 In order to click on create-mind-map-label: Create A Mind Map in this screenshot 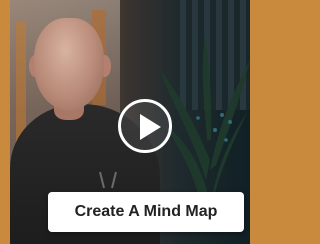, I will do `click(146, 211)`.